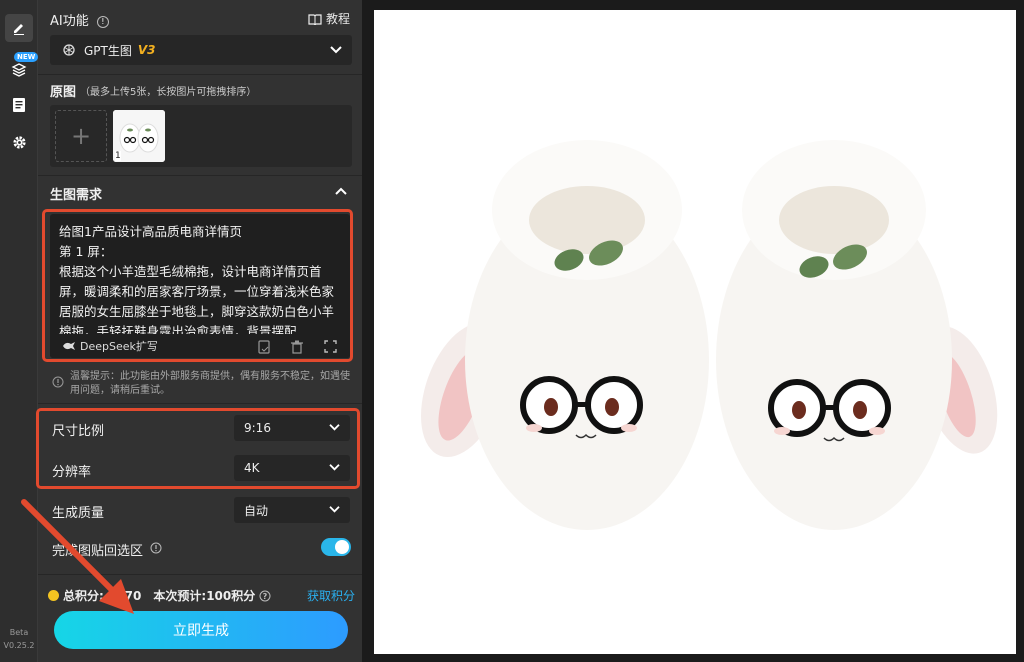 This screenshot has height=662, width=1024. I want to click on book-icon, so click(315, 19).